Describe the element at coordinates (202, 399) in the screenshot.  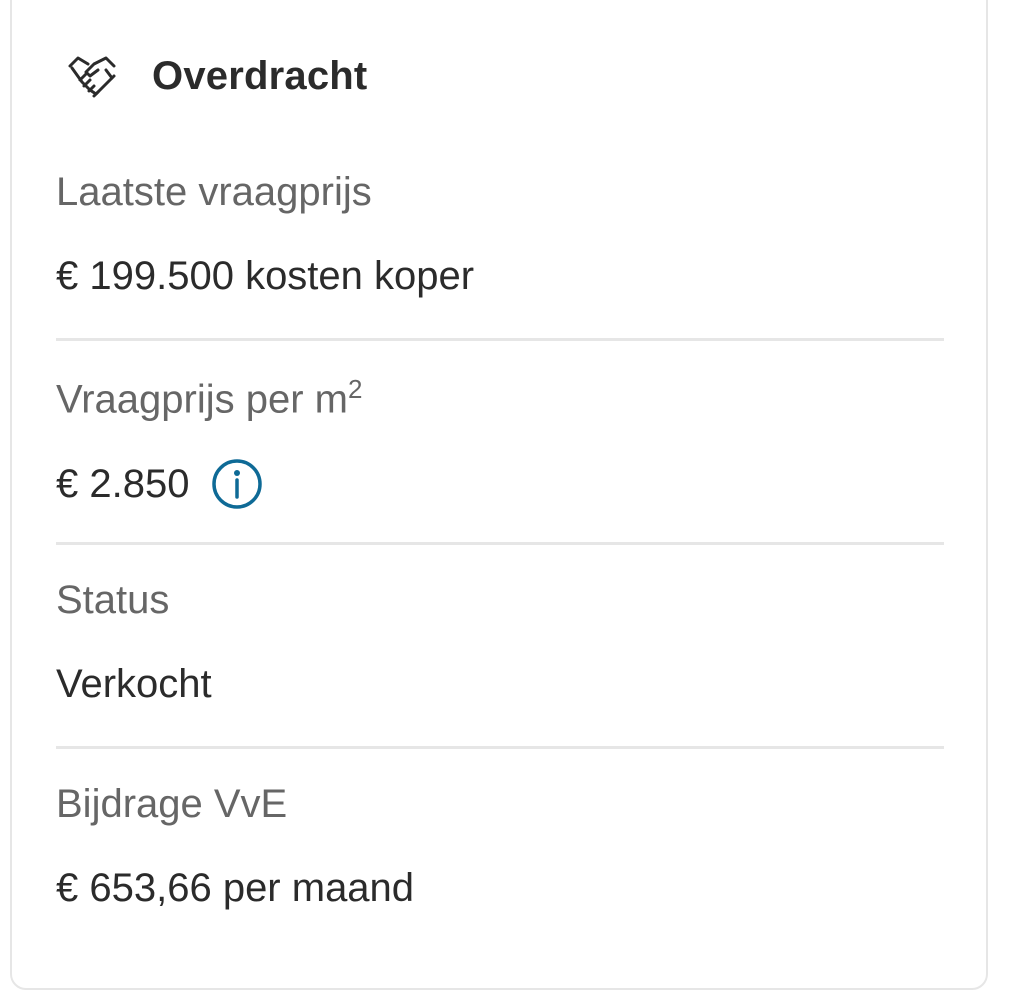
I see `row-label-text: Vraagprijs per m` at that location.